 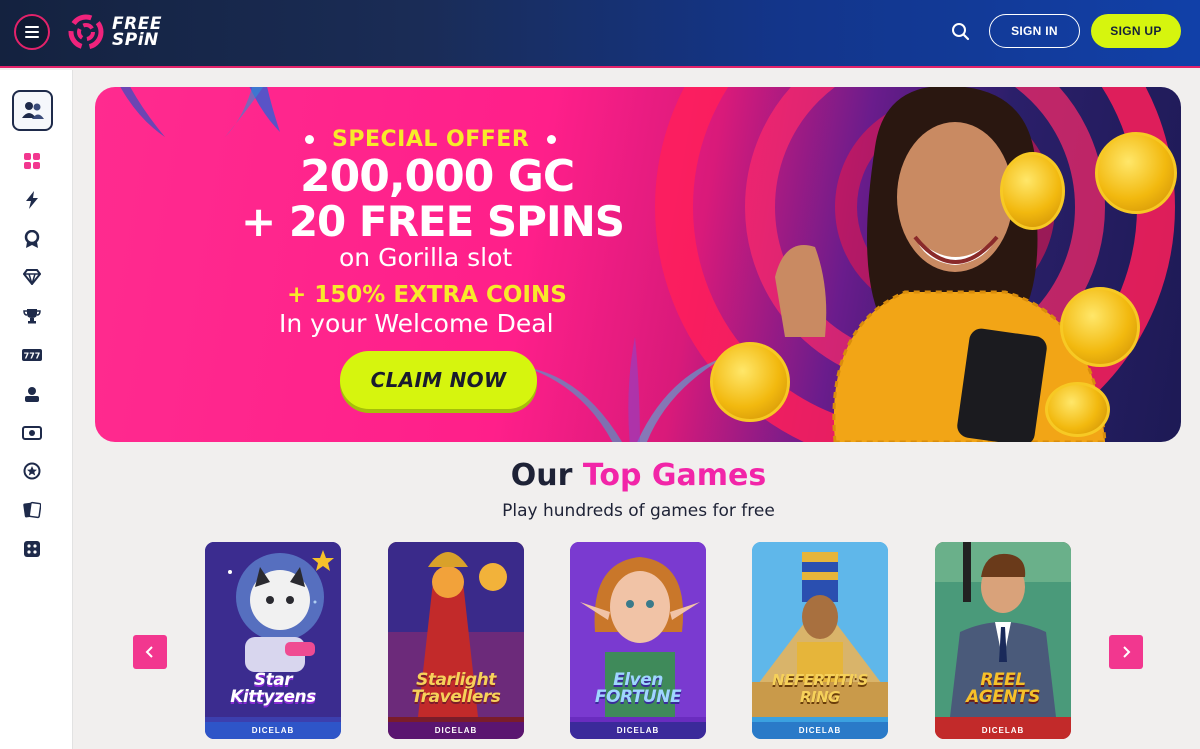 What do you see at coordinates (1136, 31) in the screenshot?
I see `sign-up-button: SIGN UP` at bounding box center [1136, 31].